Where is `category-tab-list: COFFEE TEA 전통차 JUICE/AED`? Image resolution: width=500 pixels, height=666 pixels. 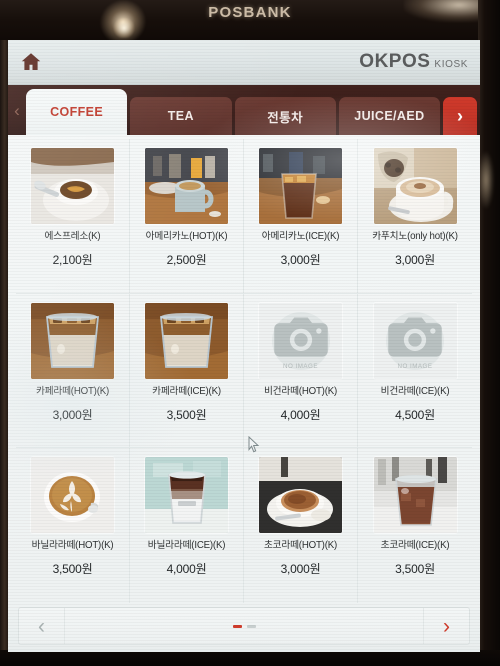 category-tab-list: COFFEE TEA 전통차 JUICE/AED is located at coordinates (233, 110).